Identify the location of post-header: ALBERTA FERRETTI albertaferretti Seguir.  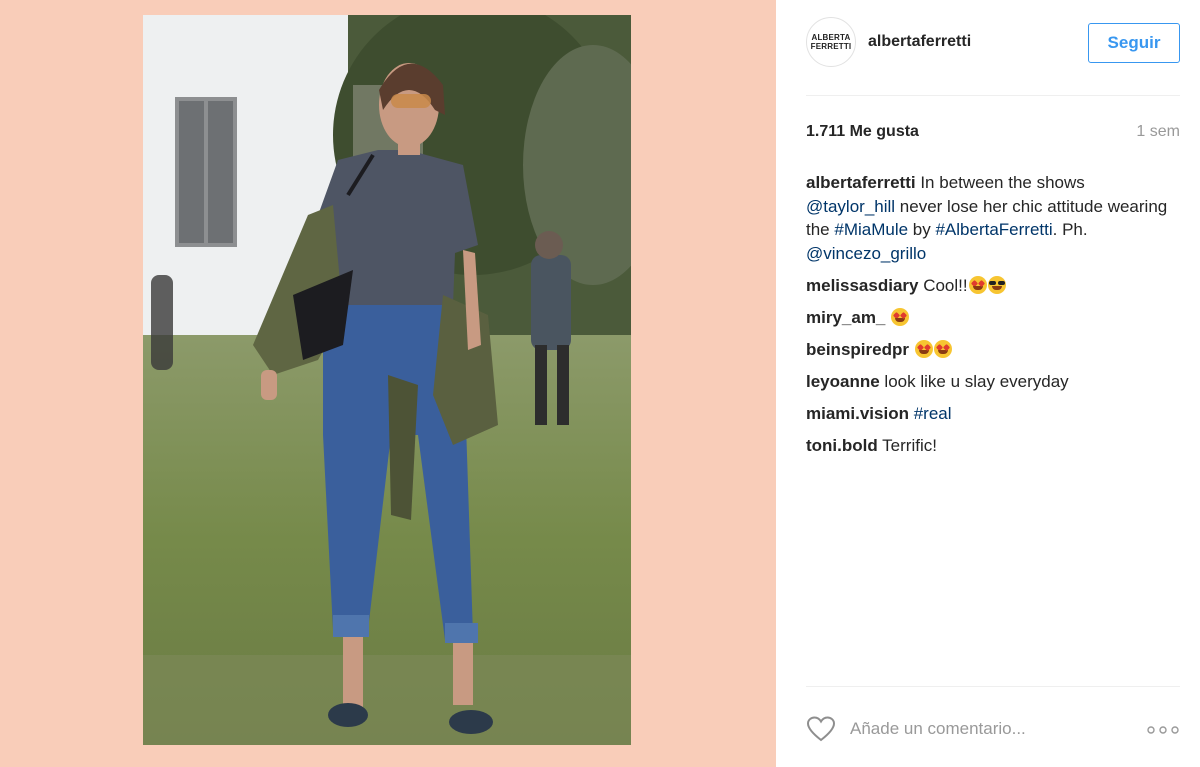
(993, 45).